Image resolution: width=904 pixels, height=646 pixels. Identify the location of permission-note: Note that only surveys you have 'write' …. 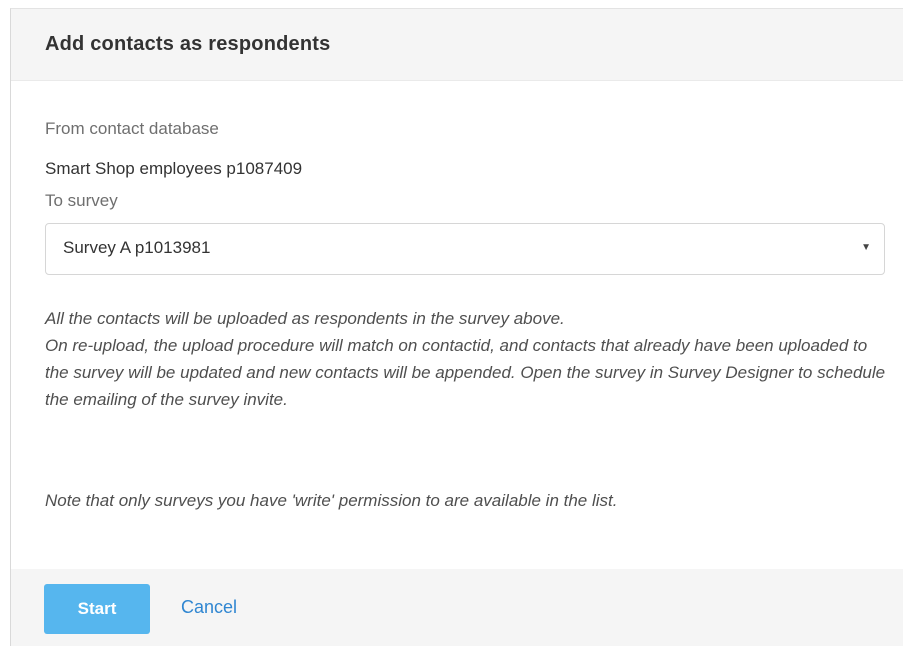
(331, 500).